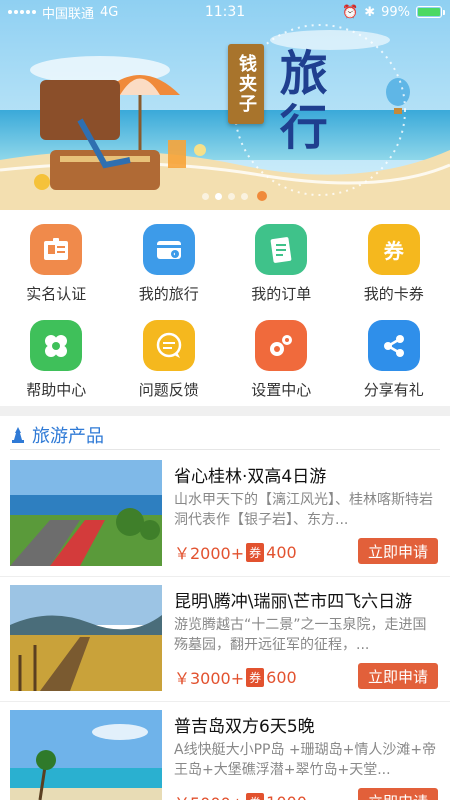  I want to click on menu-item-real-name-auth: 实名认证, so click(56, 261).